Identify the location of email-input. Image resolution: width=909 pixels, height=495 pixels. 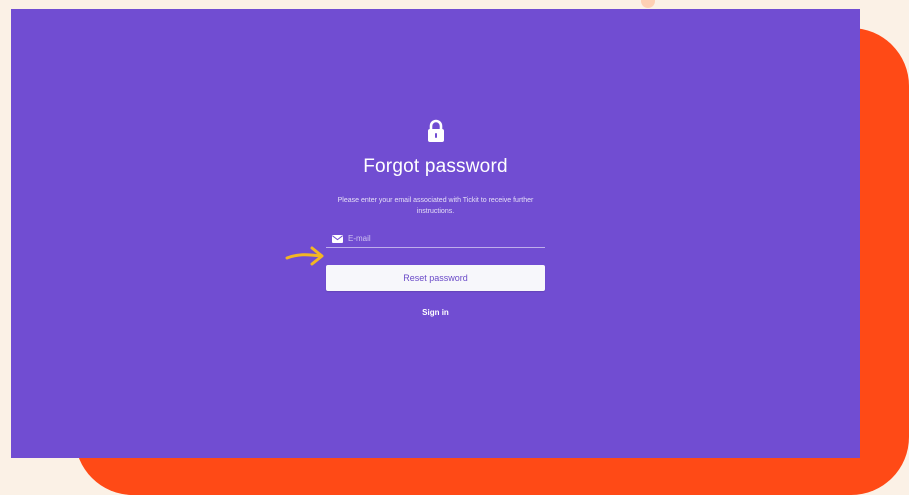
(446, 238).